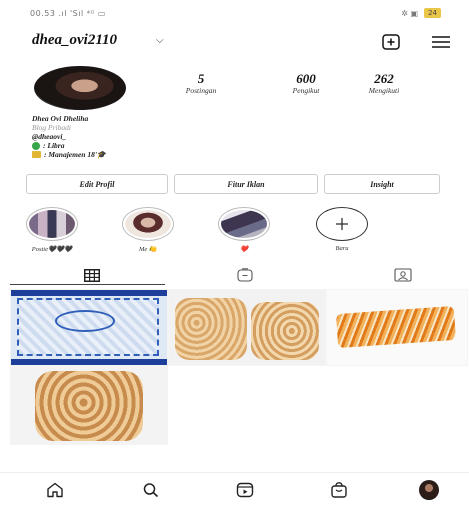 The width and height of the screenshot is (469, 514). Describe the element at coordinates (382, 184) in the screenshot. I see `insights-button: Insight` at that location.